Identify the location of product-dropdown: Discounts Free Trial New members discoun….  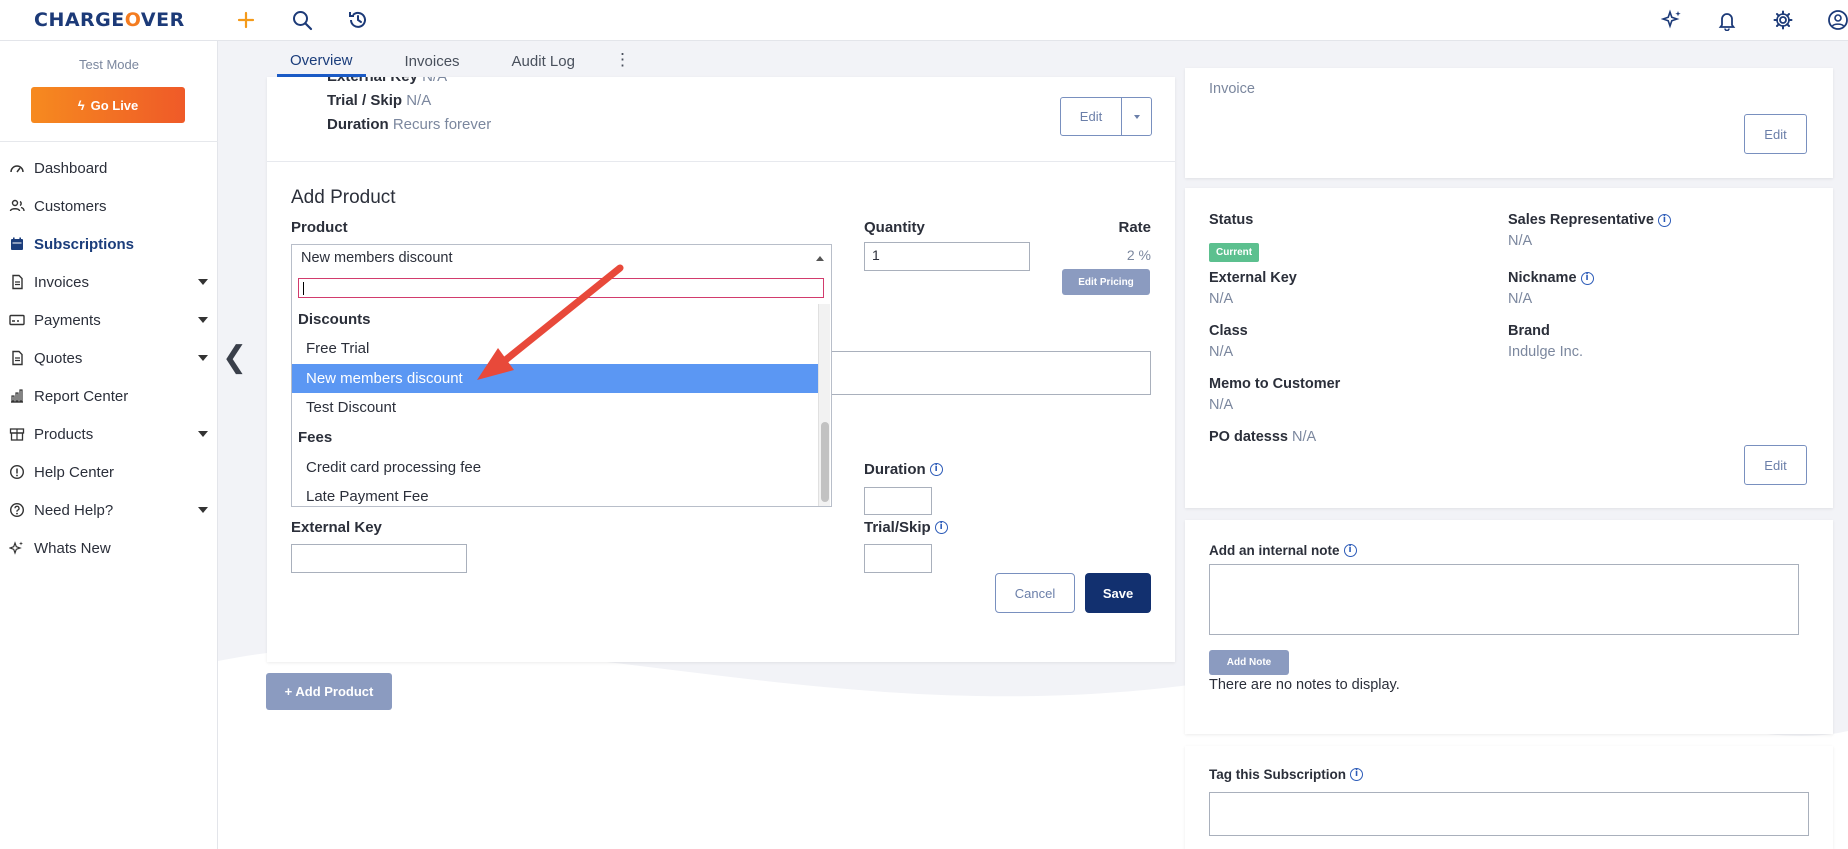
(561, 389).